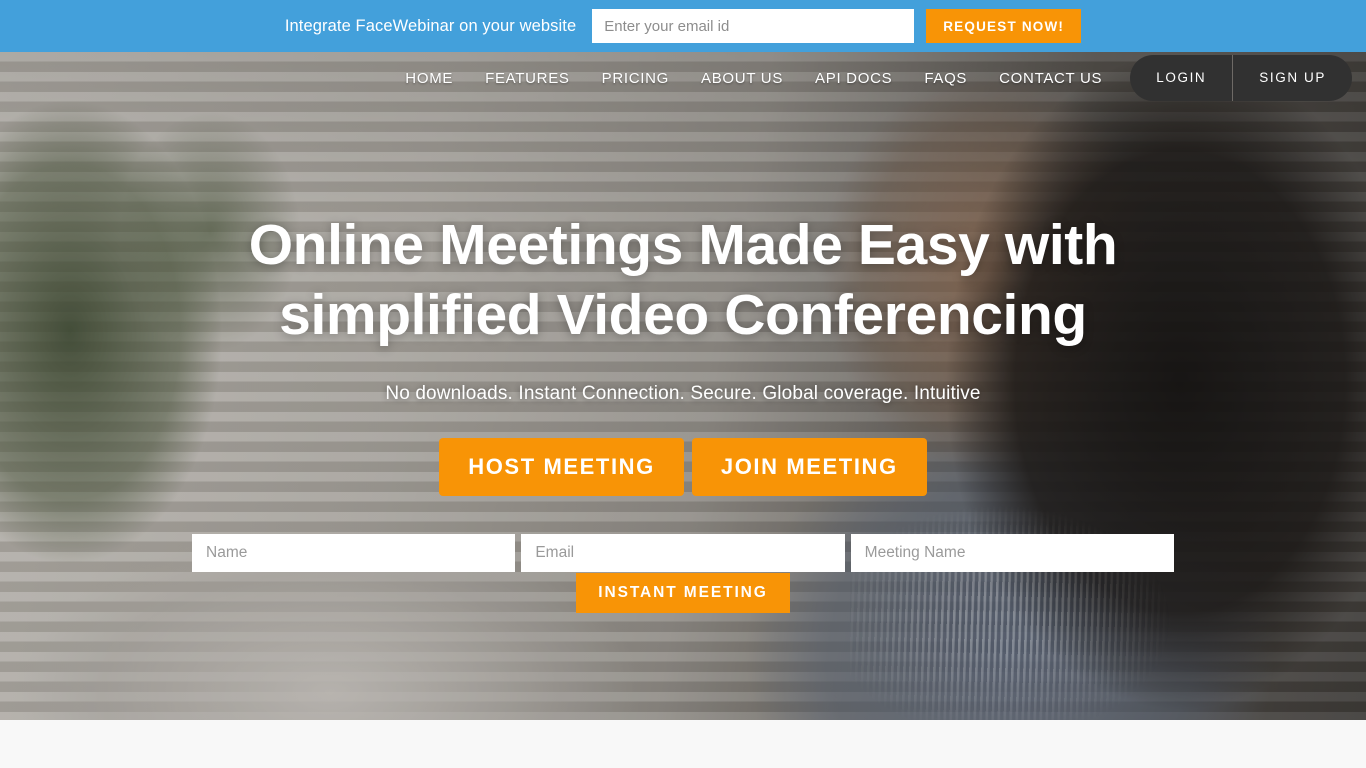 The height and width of the screenshot is (768, 1366). What do you see at coordinates (853, 78) in the screenshot?
I see `nav-item-api-docs: API DOCS` at bounding box center [853, 78].